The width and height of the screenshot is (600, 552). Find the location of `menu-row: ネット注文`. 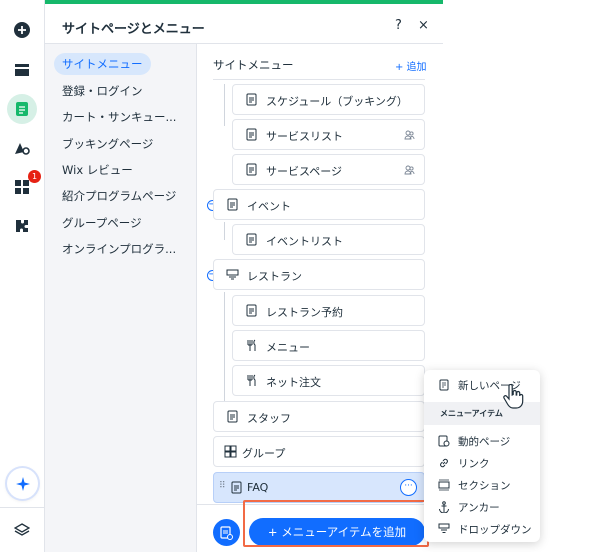

menu-row: ネット注文 is located at coordinates (328, 380).